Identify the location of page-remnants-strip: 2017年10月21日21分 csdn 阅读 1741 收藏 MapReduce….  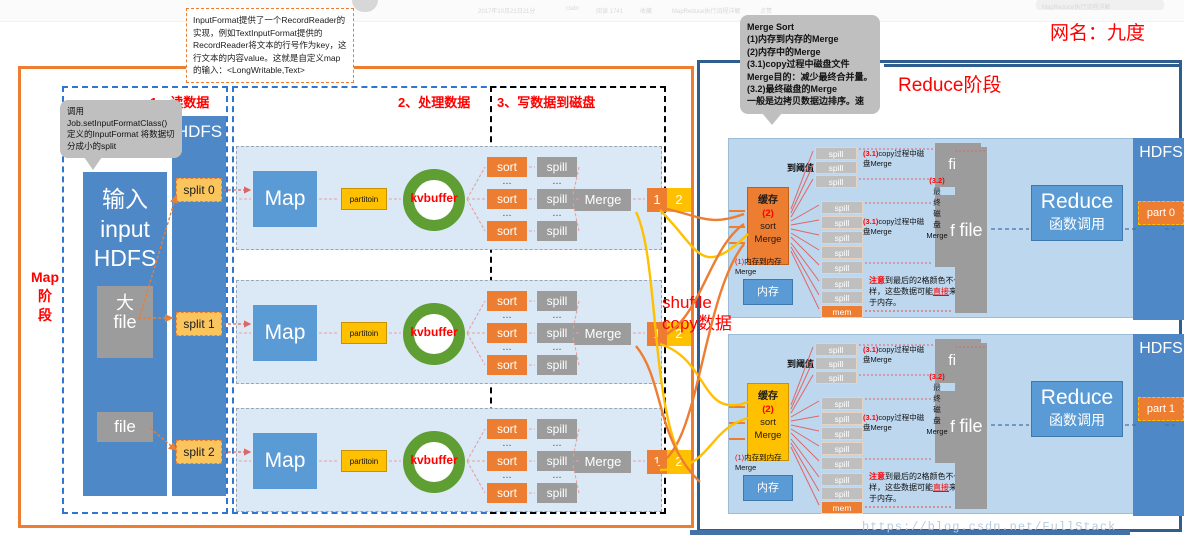
(592, 11).